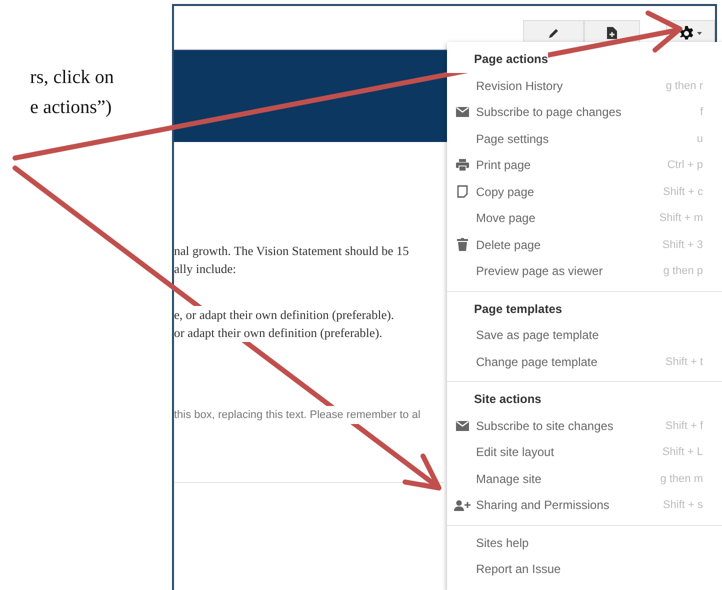 The width and height of the screenshot is (722, 590). What do you see at coordinates (497, 59) in the screenshot?
I see `menu-section-header: Page actions` at bounding box center [497, 59].